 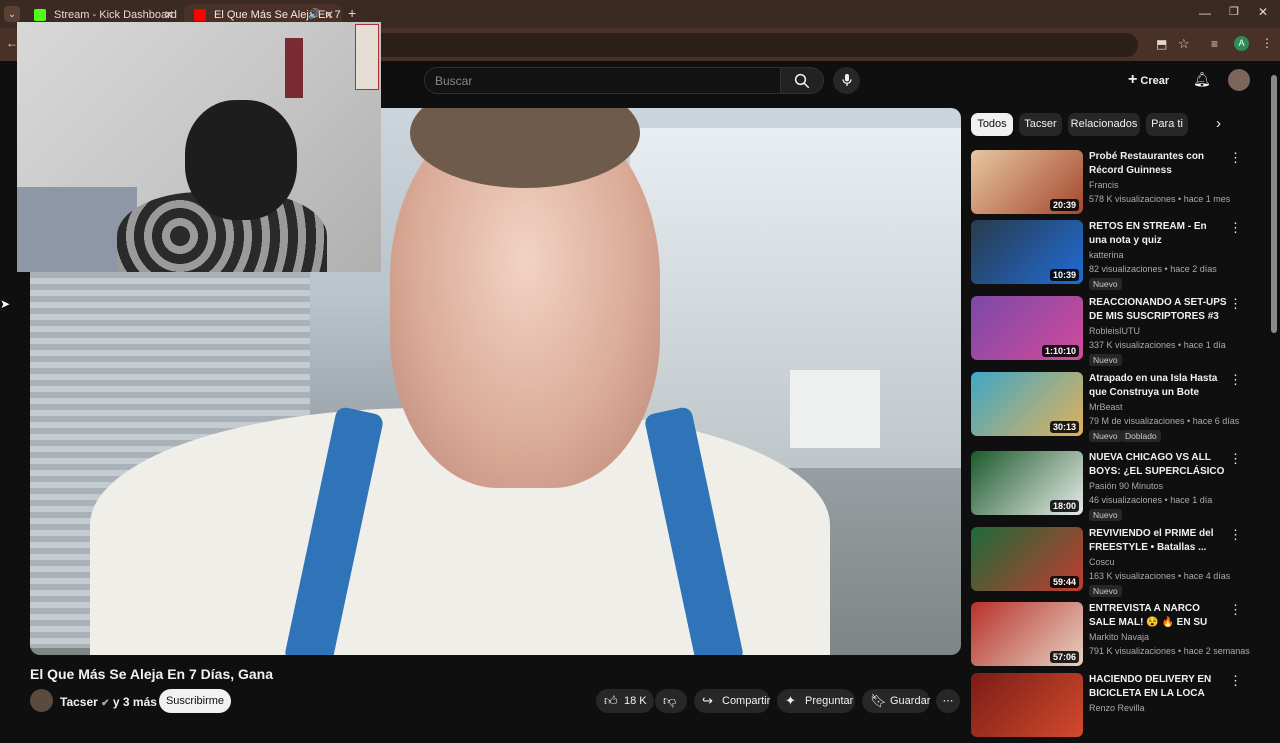 What do you see at coordinates (1064, 657) in the screenshot?
I see `duration-badge: 57:06` at bounding box center [1064, 657].